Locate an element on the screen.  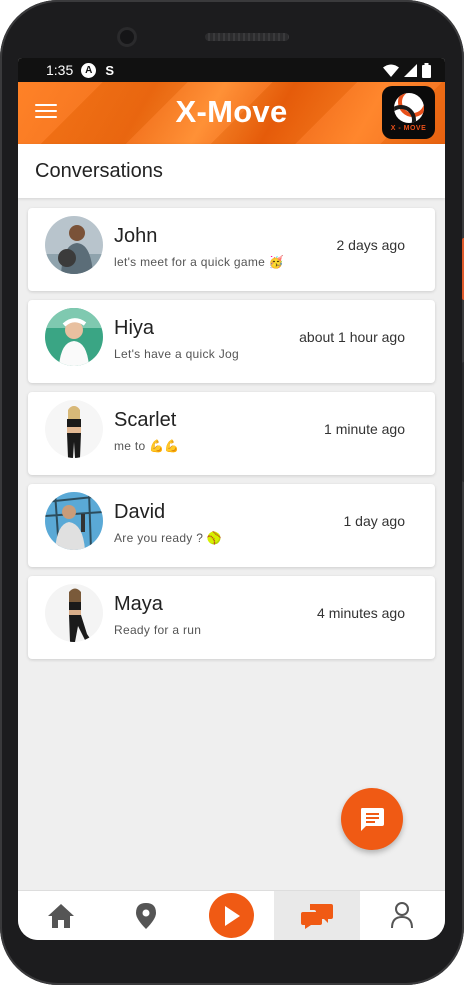
message-preview: me to 💪💪 is located at coordinates (147, 446).